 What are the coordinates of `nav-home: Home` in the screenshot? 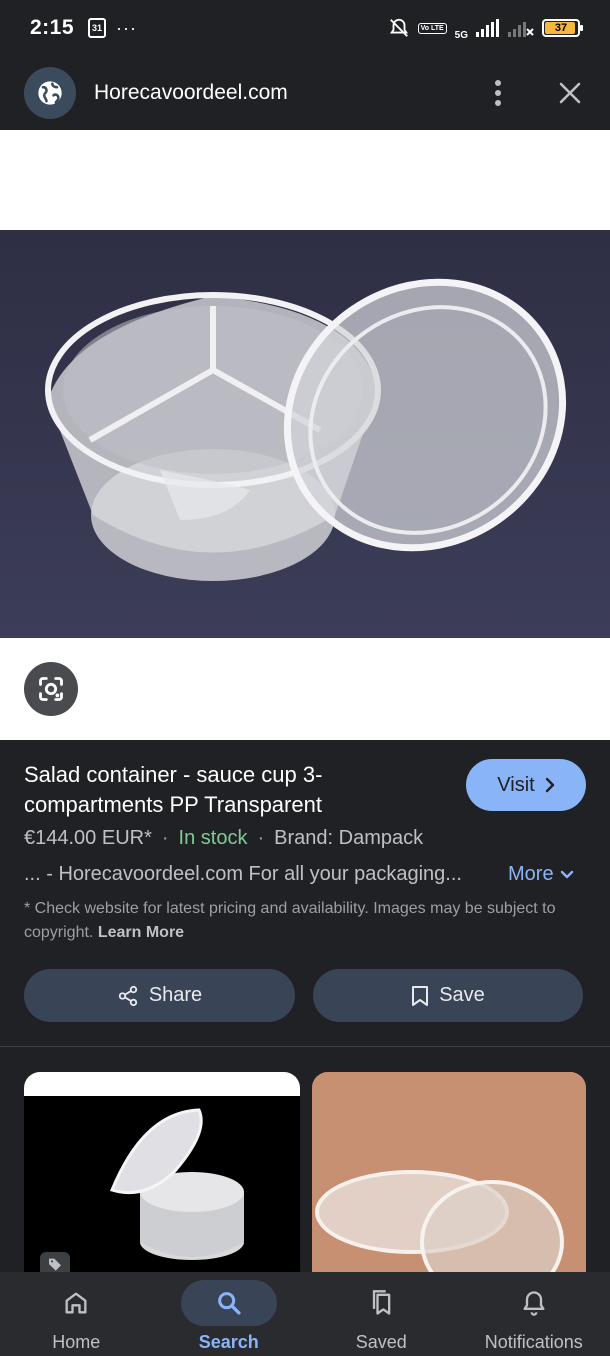 It's located at (76, 1314).